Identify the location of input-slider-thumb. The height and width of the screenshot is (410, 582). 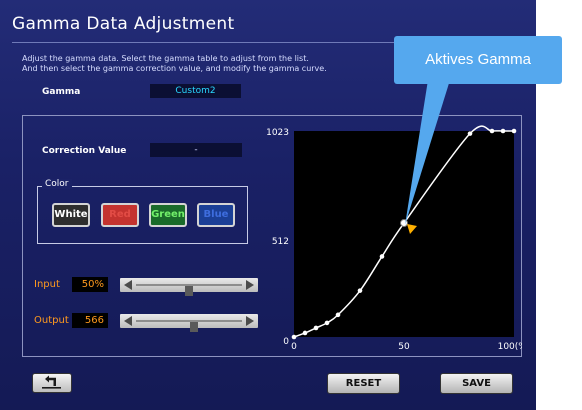
(189, 291).